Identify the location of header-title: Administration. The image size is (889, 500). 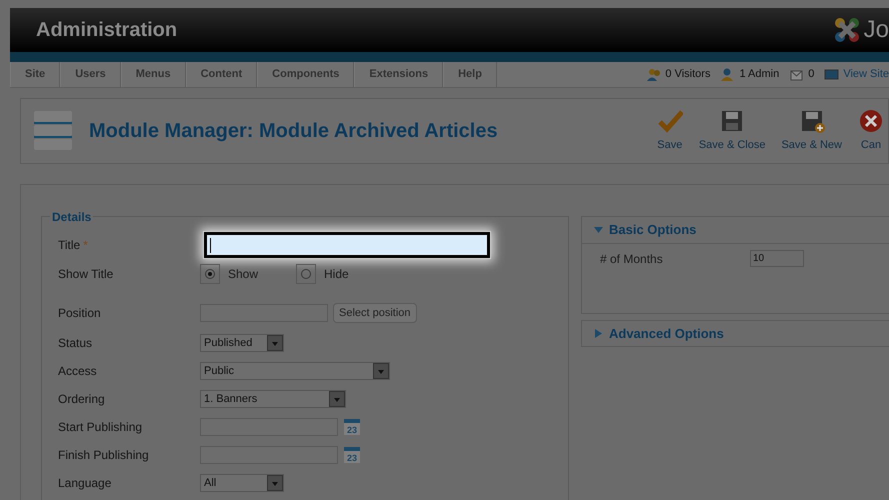
(107, 30).